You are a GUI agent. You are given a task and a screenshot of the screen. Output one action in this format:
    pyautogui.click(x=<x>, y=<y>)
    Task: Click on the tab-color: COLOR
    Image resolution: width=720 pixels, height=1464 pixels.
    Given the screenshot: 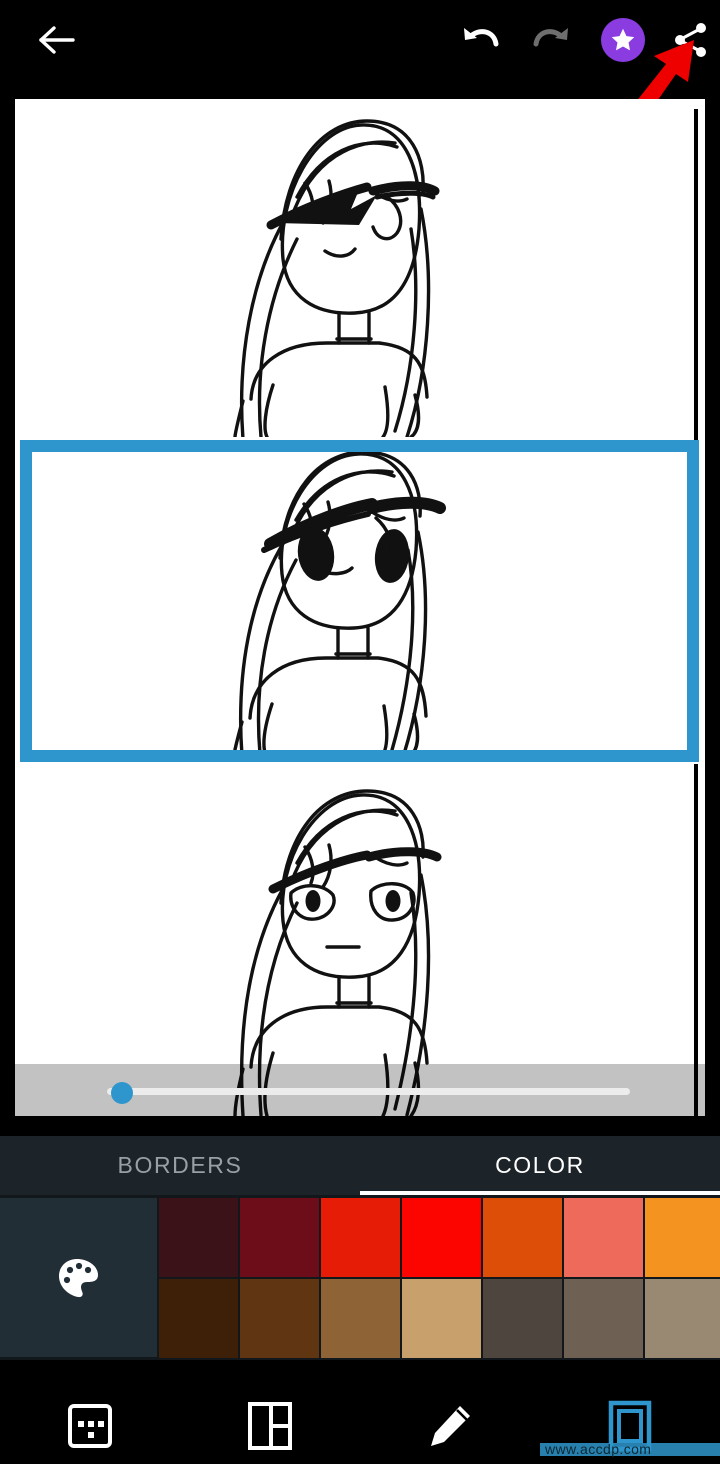 What is the action you would take?
    pyautogui.click(x=540, y=1165)
    